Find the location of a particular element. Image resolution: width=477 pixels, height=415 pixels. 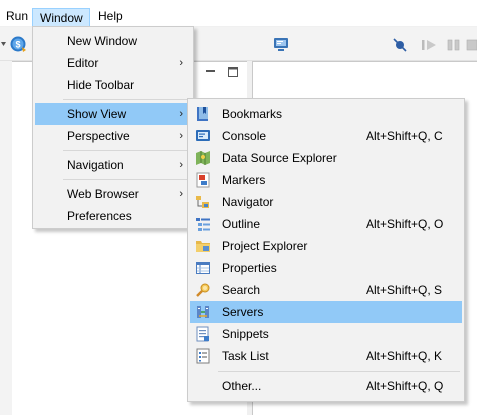

menu-item-label: New Window is located at coordinates (102, 41).